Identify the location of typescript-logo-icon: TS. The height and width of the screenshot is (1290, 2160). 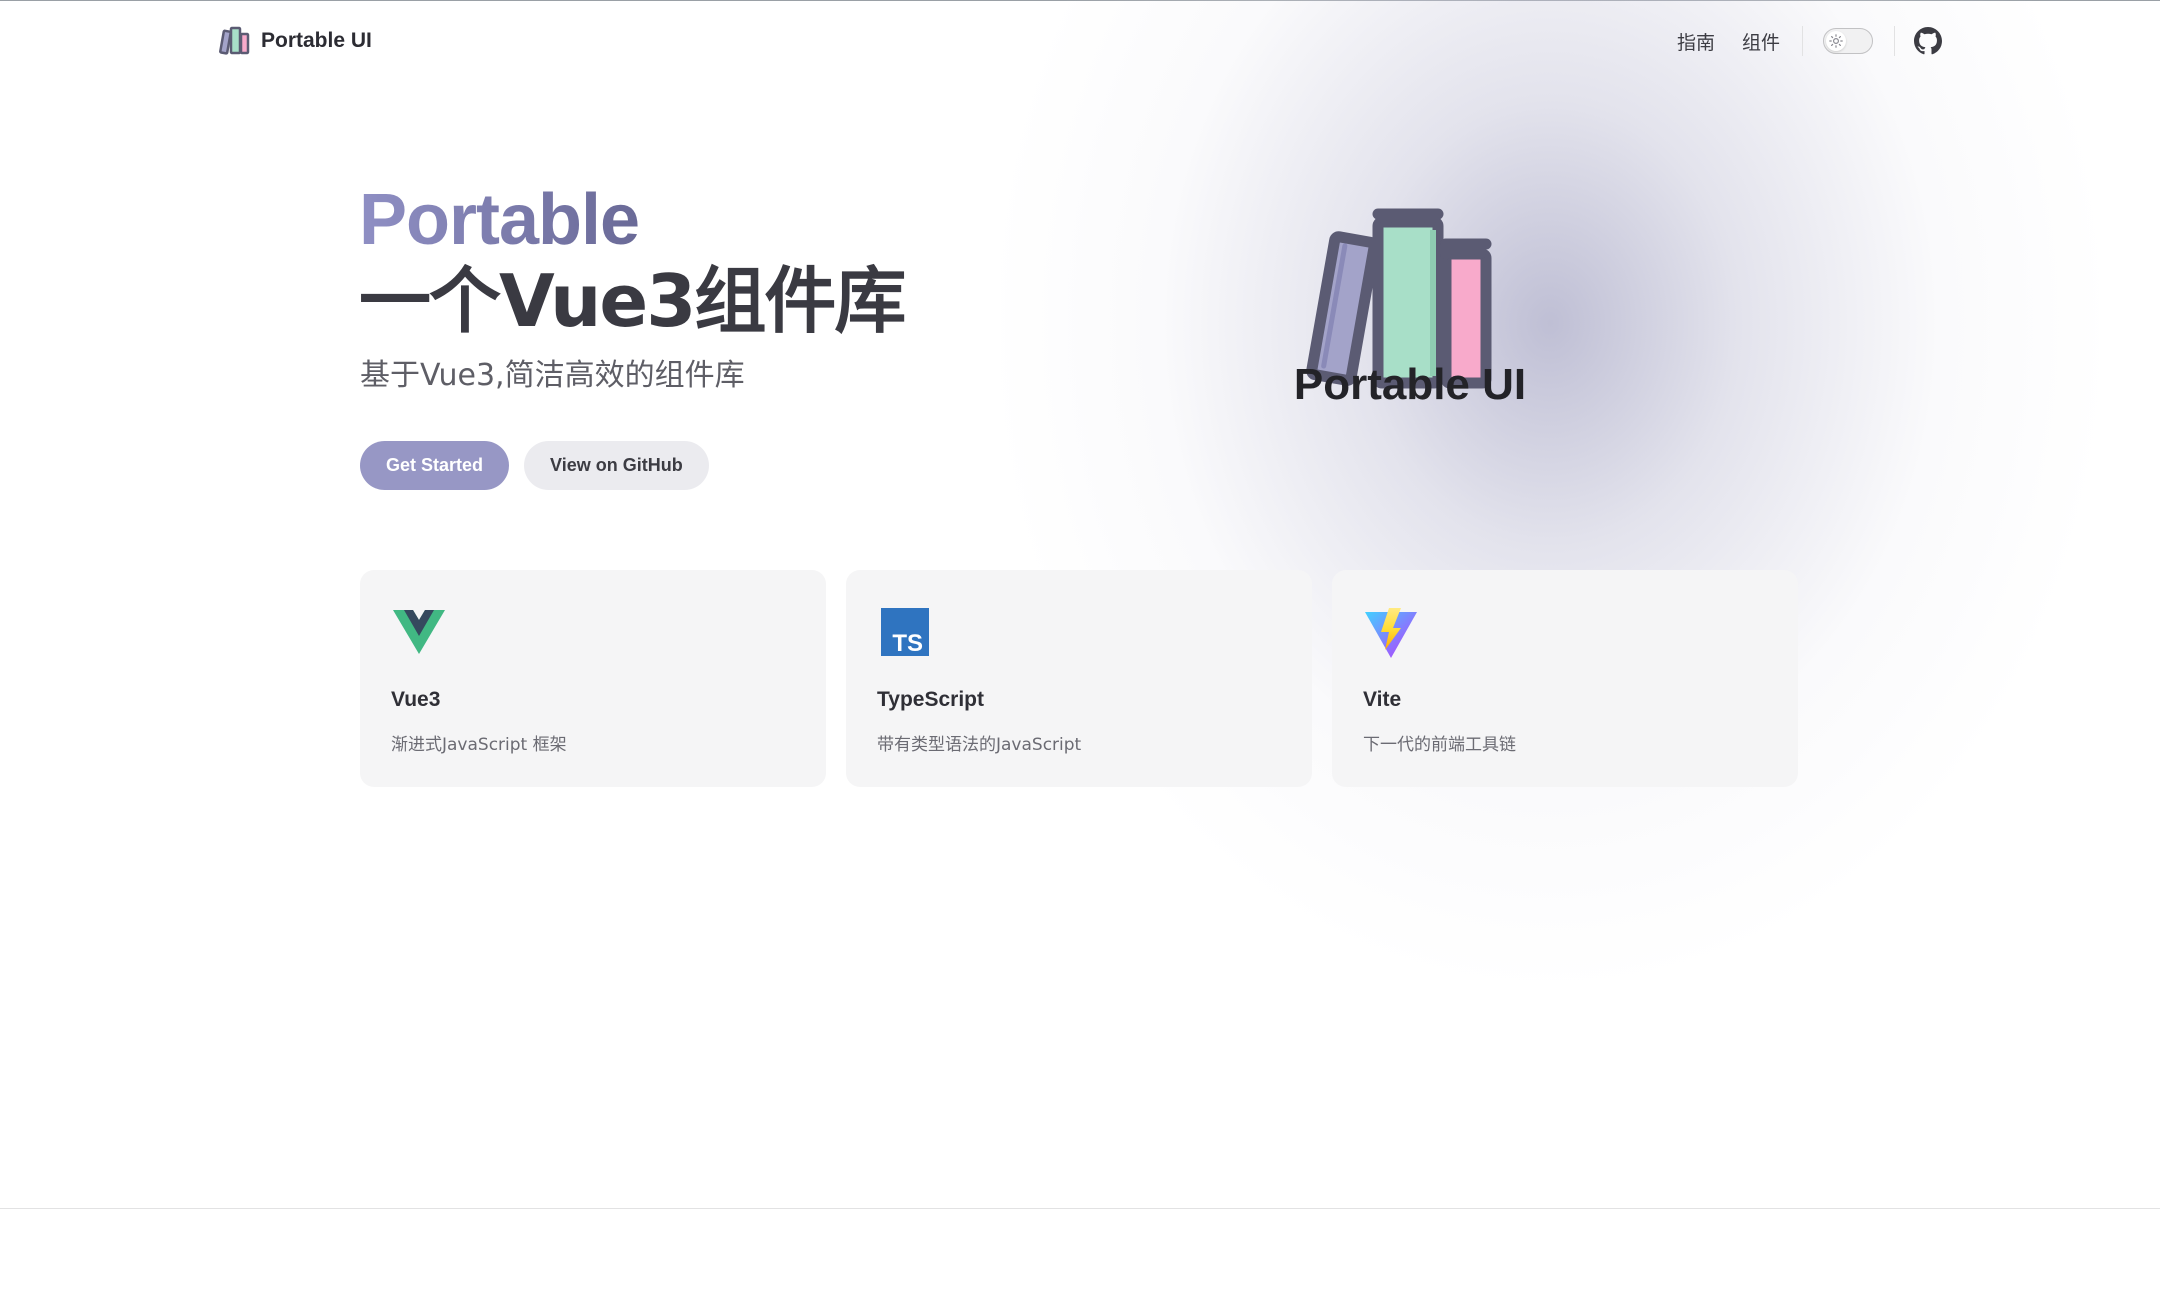
(905, 632).